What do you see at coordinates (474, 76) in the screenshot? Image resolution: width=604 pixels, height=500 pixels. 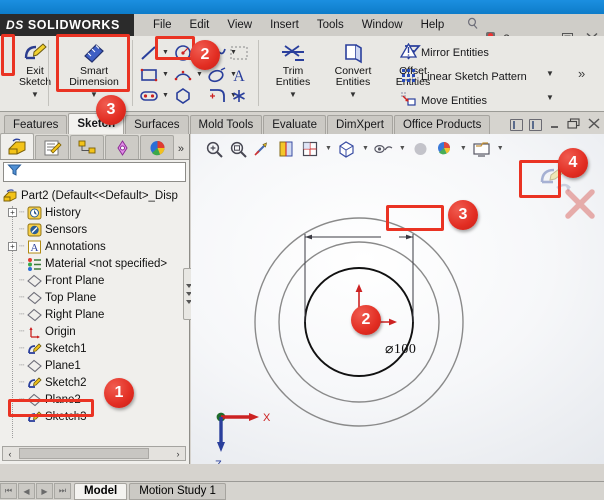 I see `linear-sketch-pattern-label: Linear Sketch Pattern` at bounding box center [474, 76].